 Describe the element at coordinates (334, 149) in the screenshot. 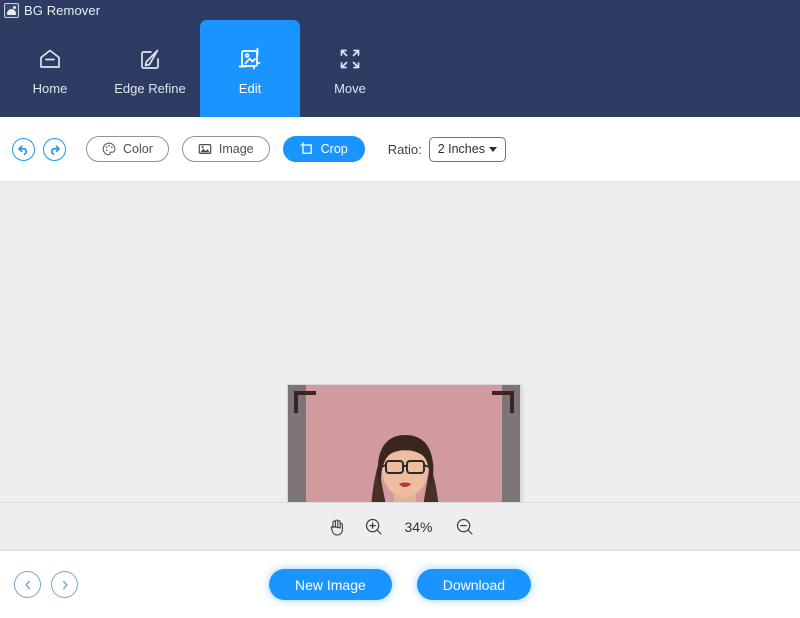

I see `crop-button-label: Crop` at that location.